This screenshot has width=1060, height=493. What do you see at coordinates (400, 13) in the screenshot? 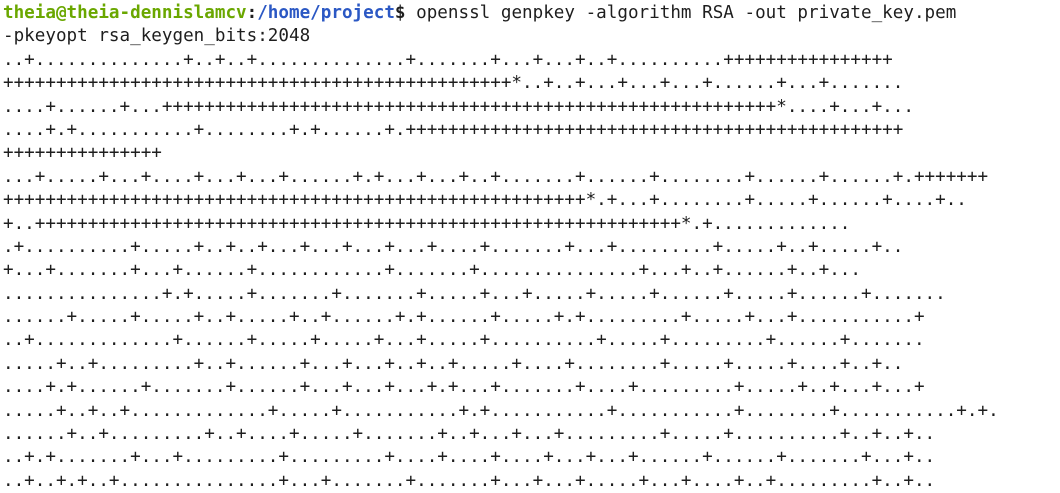
I see `prompt-symbol: $` at bounding box center [400, 13].